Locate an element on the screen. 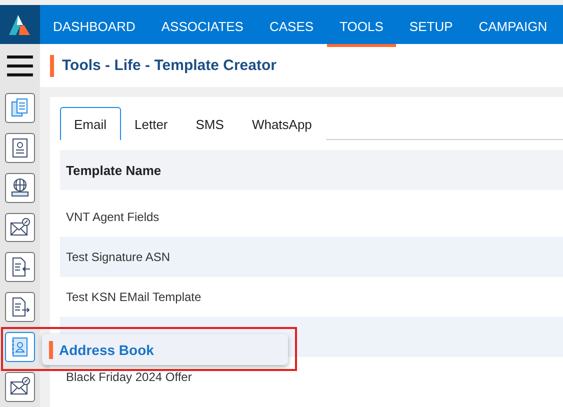 This screenshot has width=563, height=407. column-header: Template Name is located at coordinates (311, 170).